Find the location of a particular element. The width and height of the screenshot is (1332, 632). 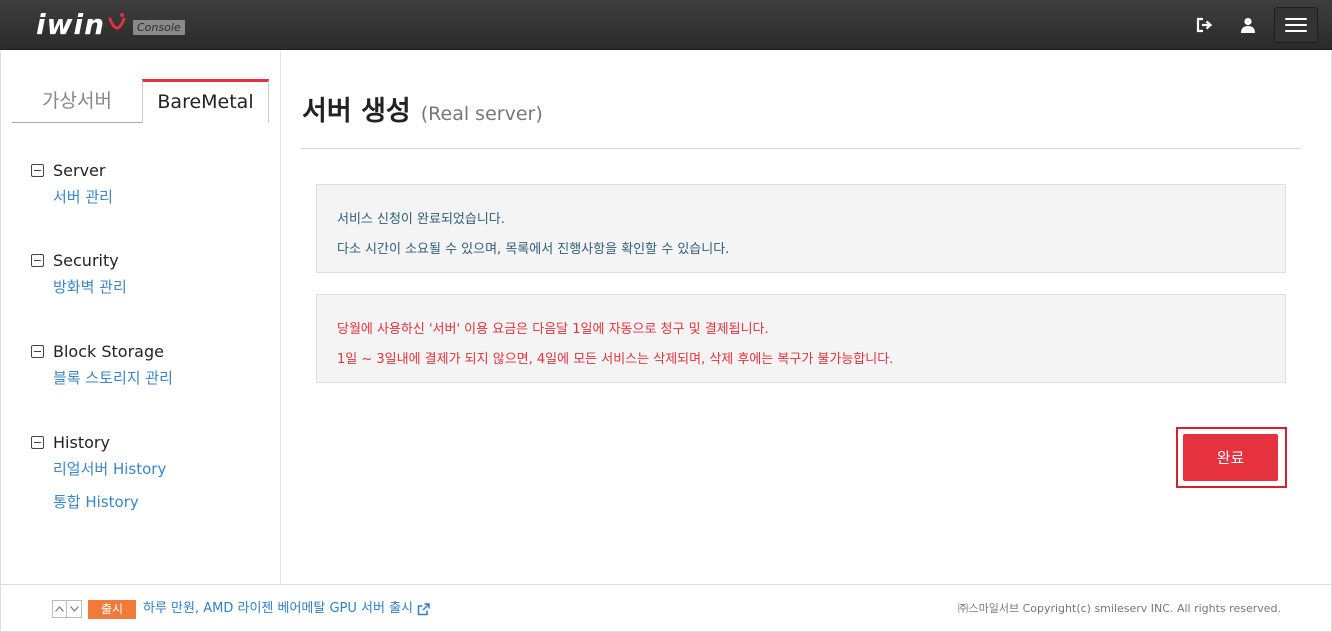

page-title: 서버 생성 (Real server) is located at coordinates (422, 109).